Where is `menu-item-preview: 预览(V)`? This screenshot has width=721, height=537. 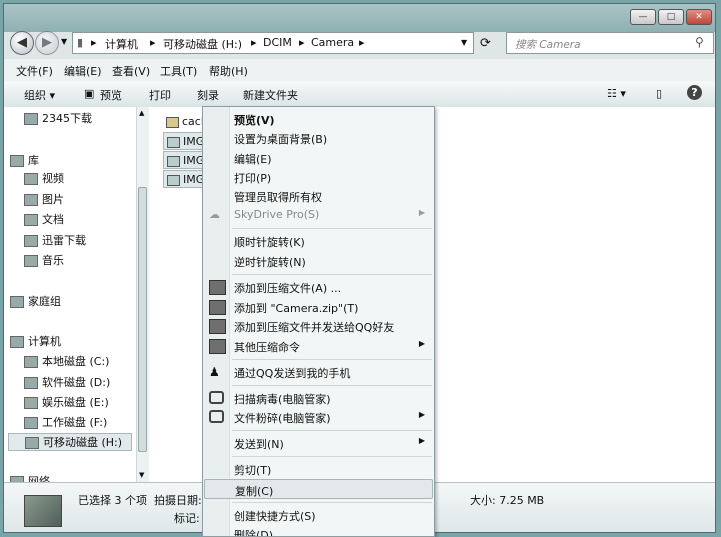
menu-item-preview: 预览(V) is located at coordinates (318, 119).